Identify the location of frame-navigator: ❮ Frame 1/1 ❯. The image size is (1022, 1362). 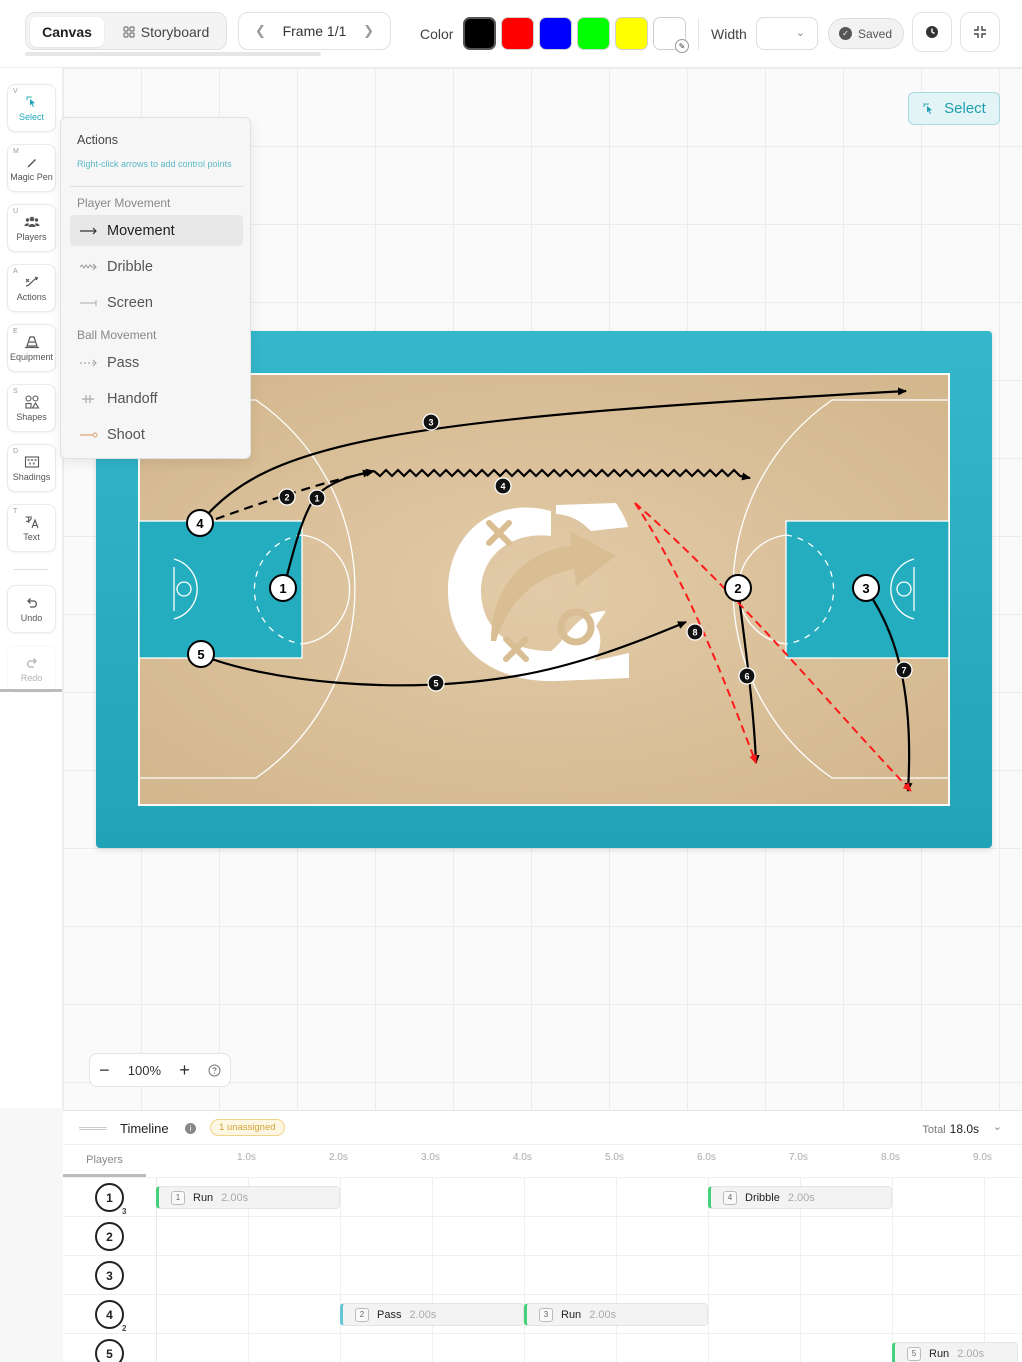
(314, 31).